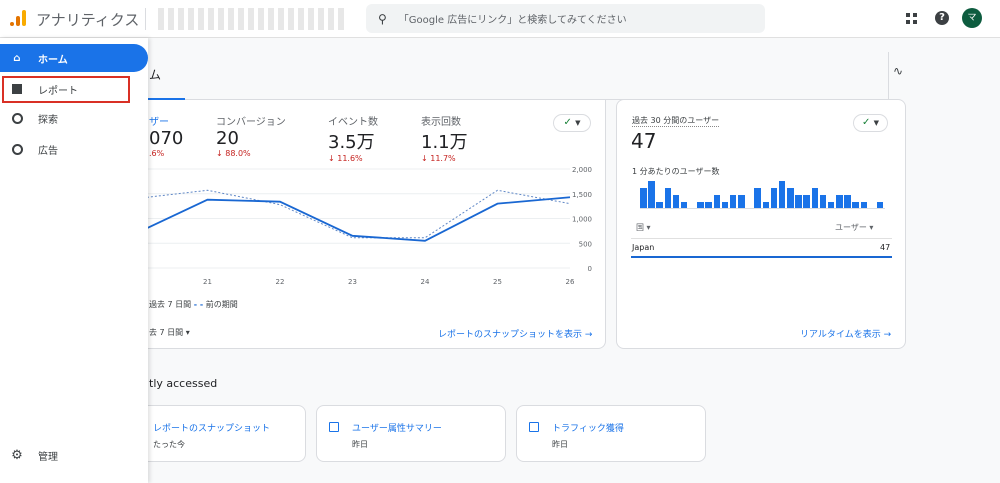 The image size is (1000, 483). I want to click on y-tick-label: 1,000, so click(582, 220).